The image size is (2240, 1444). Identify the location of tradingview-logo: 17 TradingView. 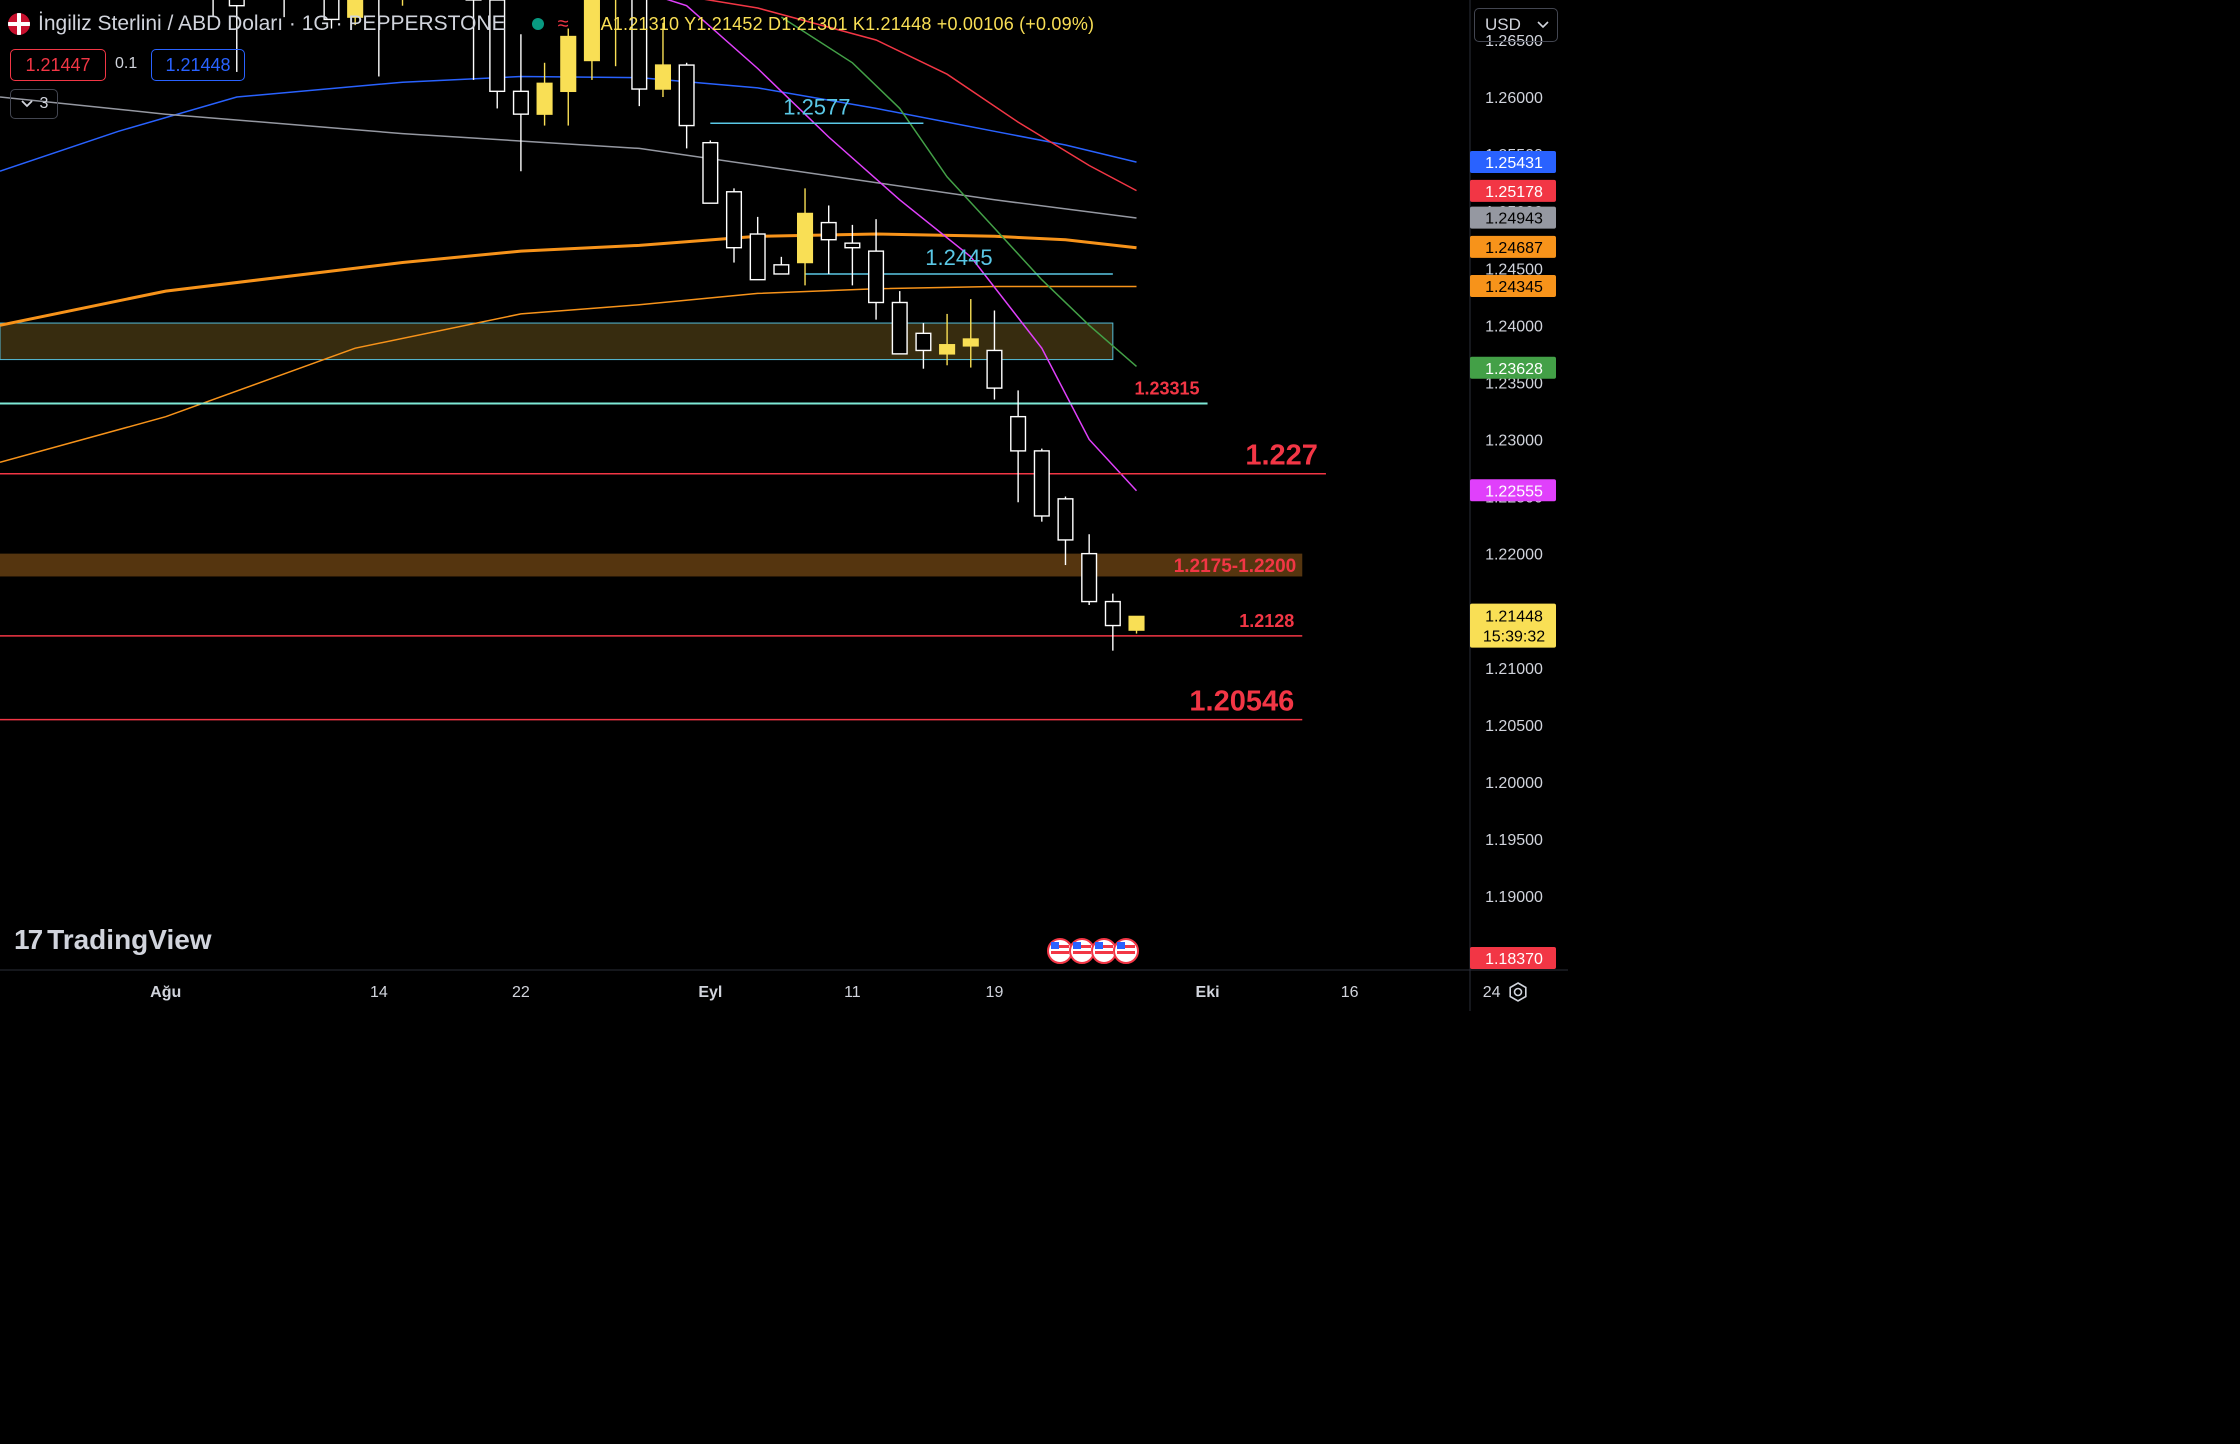
(113, 940).